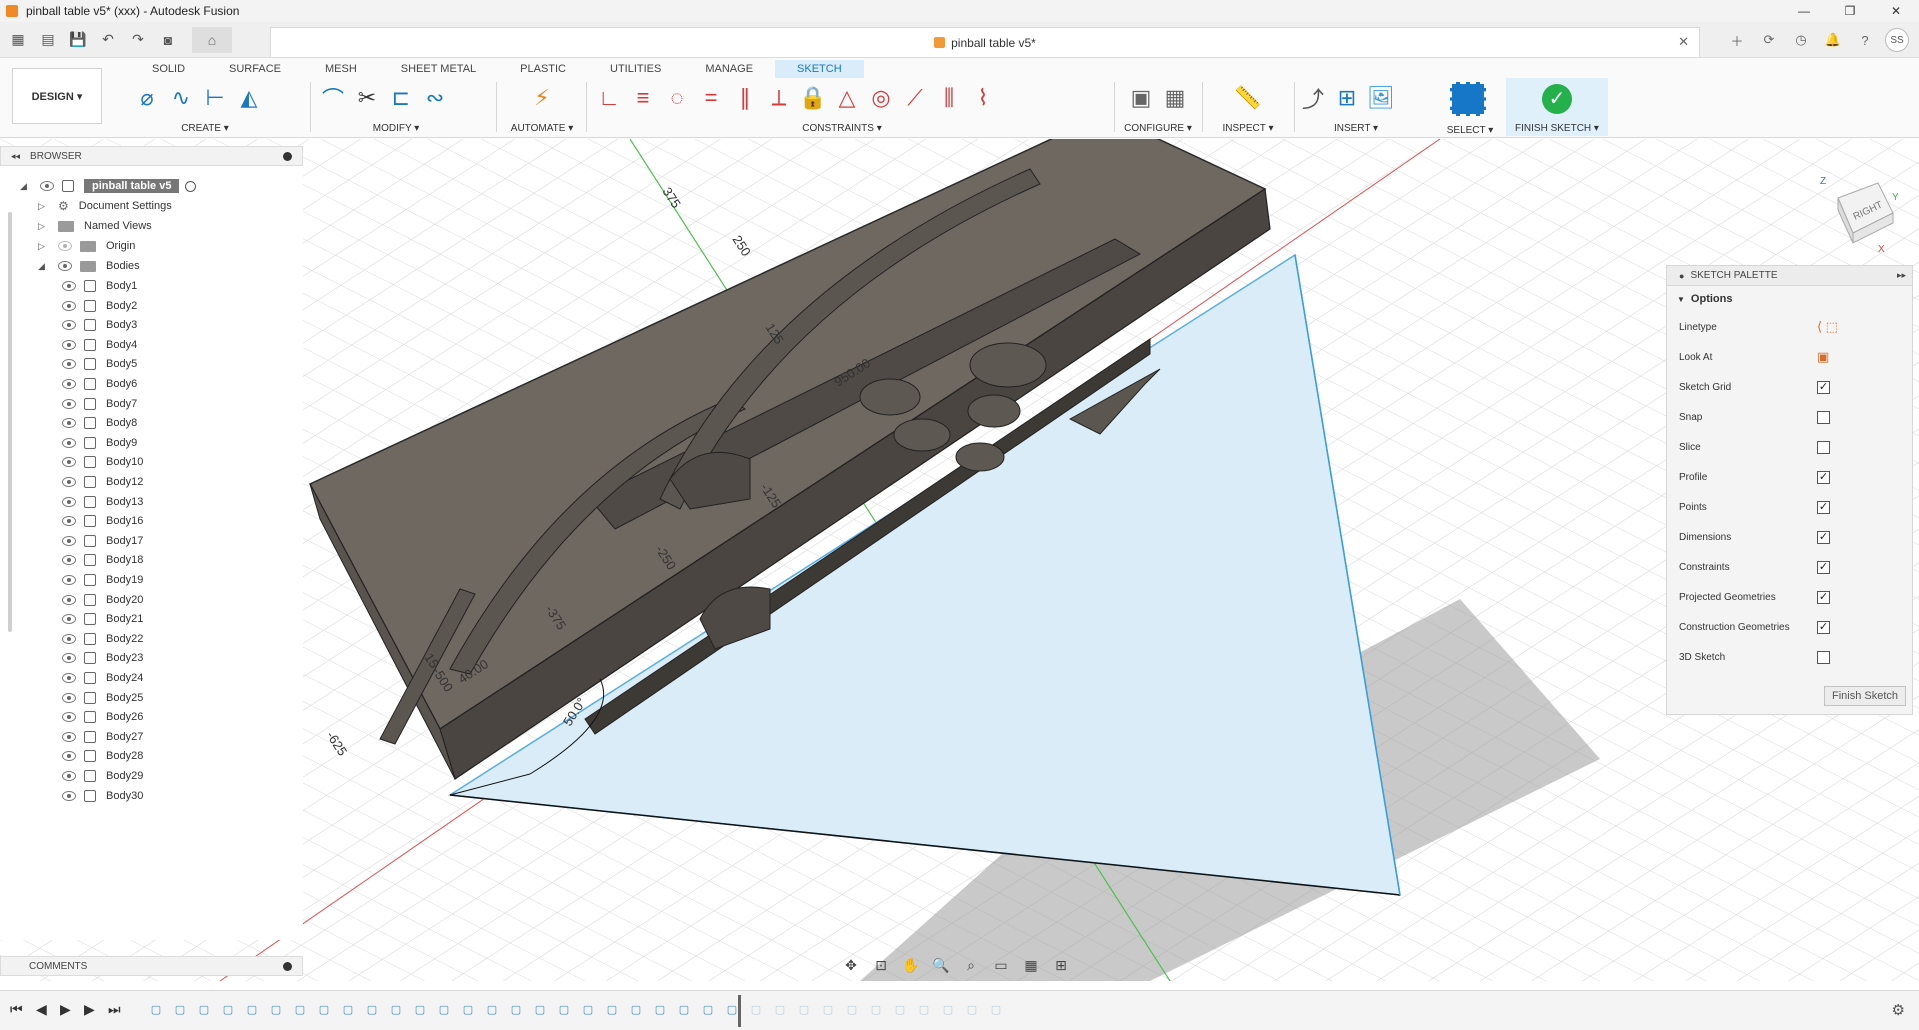  I want to click on options-section-header: ▼ Options, so click(1789, 299).